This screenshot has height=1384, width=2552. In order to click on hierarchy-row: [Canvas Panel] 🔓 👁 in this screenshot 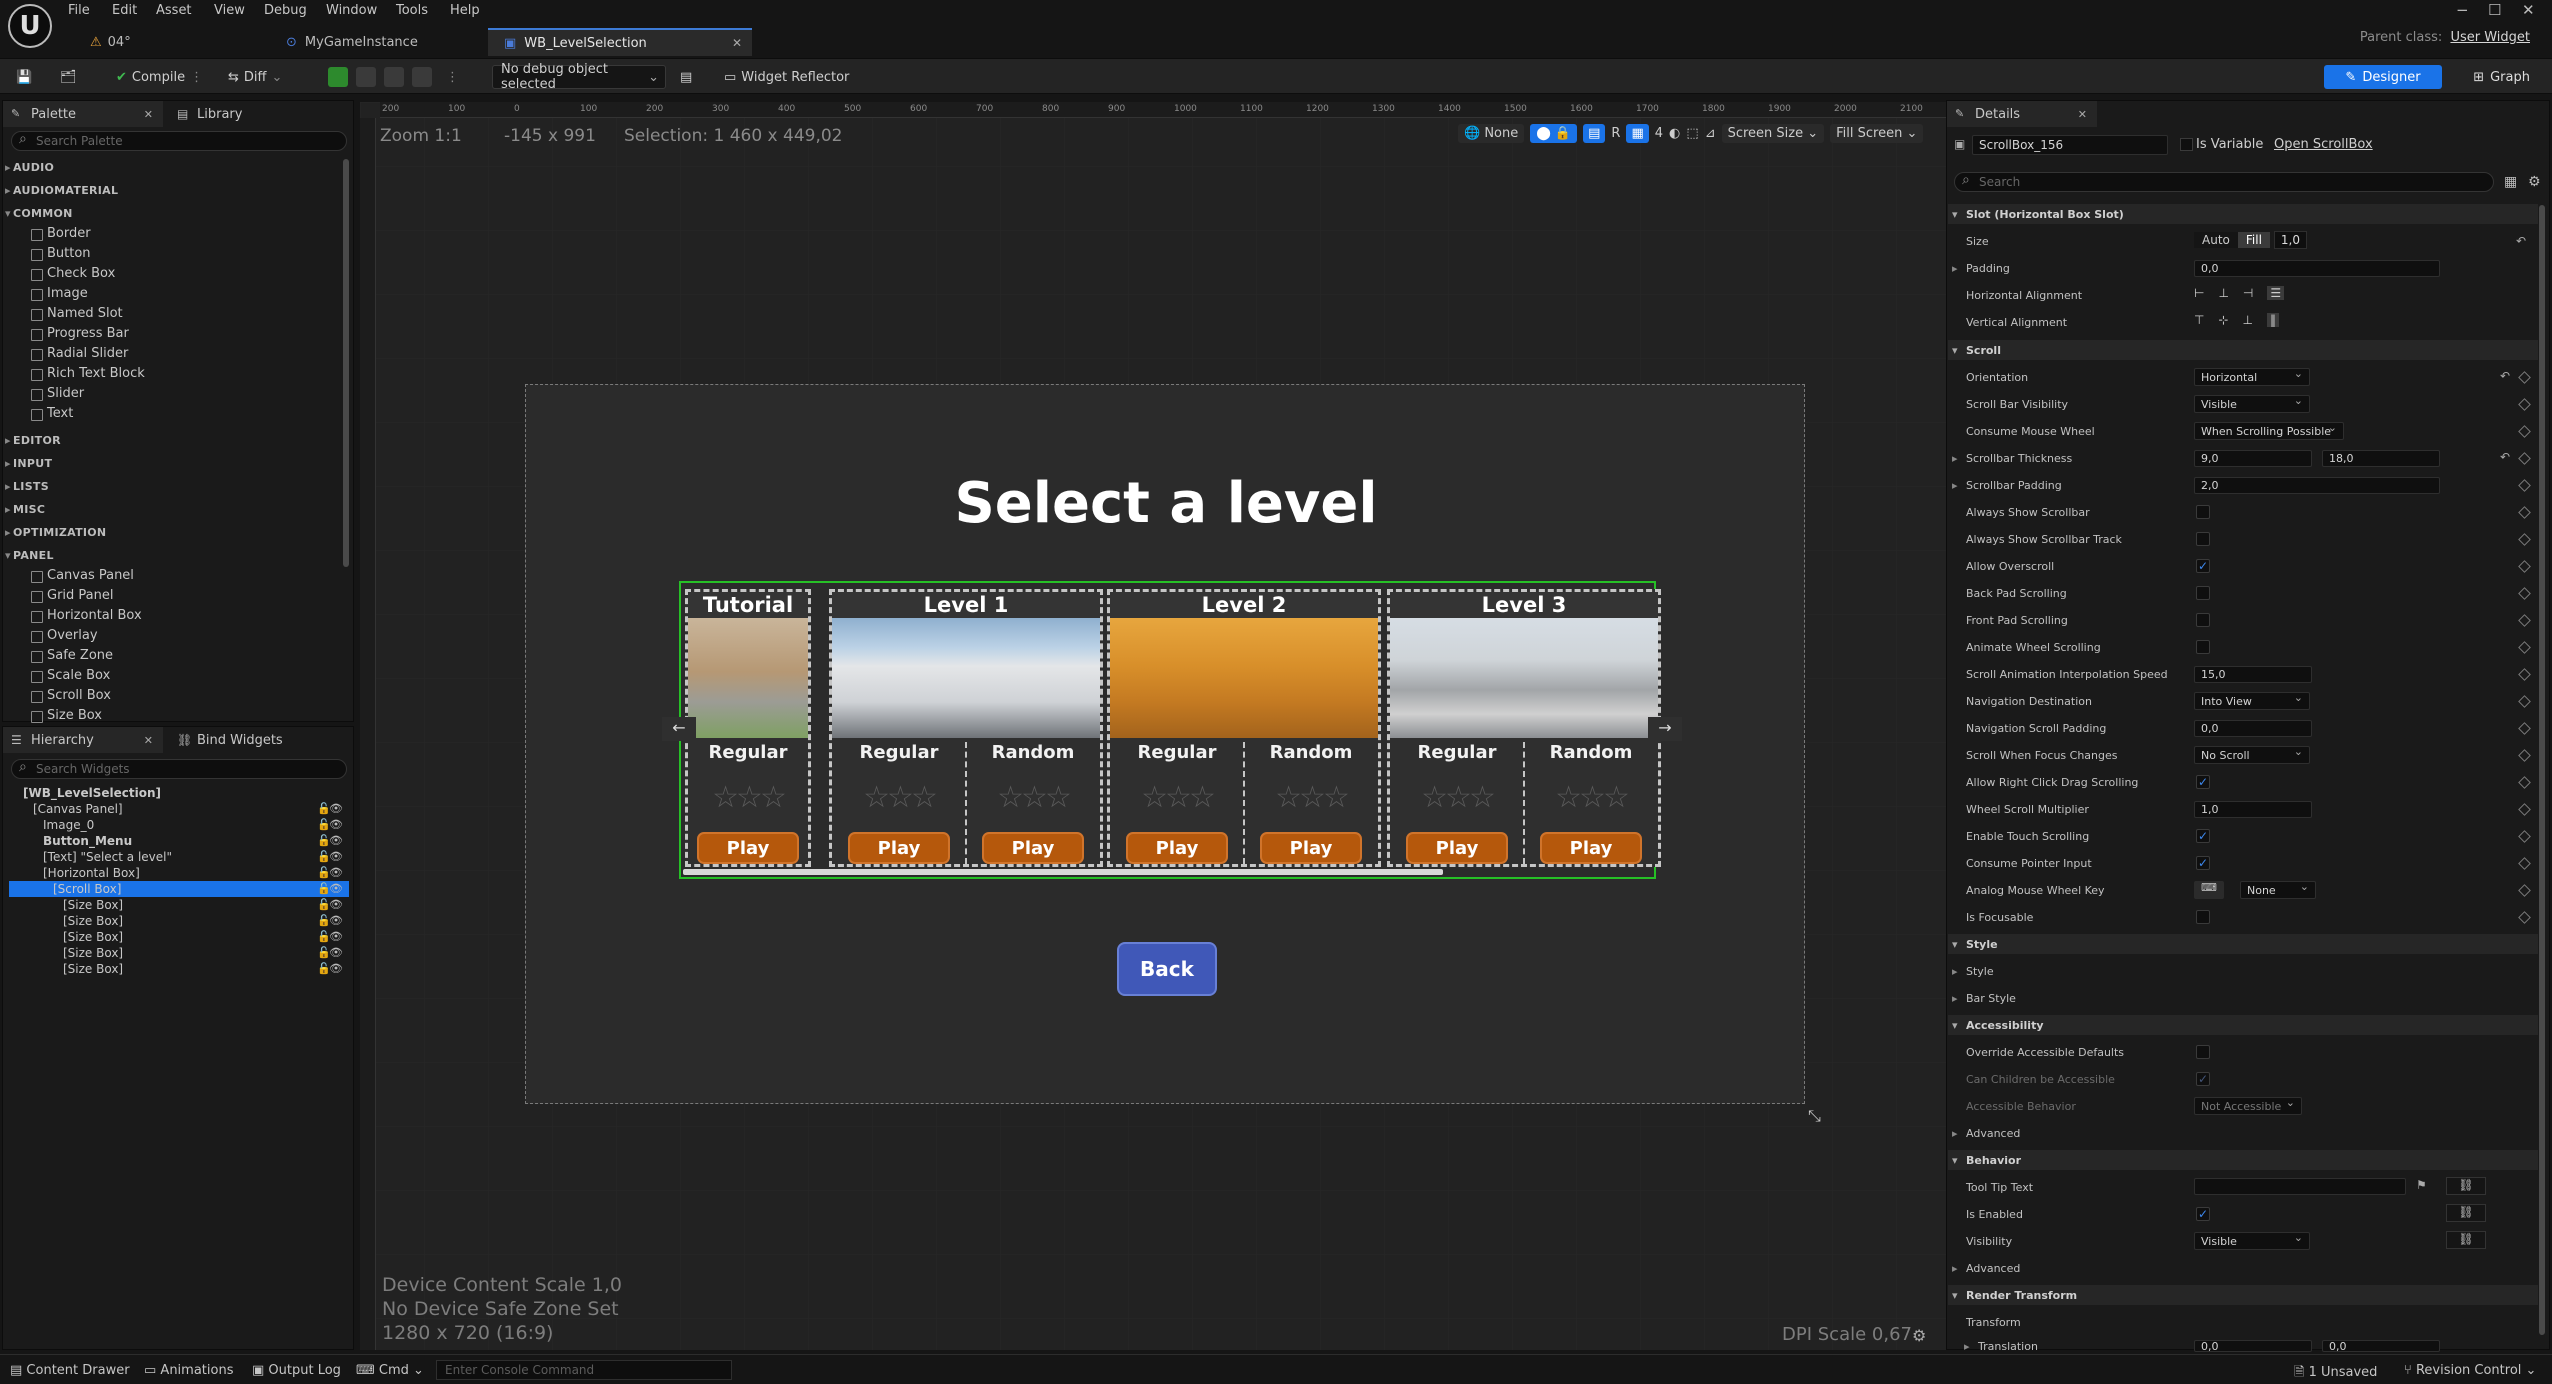, I will do `click(179, 809)`.